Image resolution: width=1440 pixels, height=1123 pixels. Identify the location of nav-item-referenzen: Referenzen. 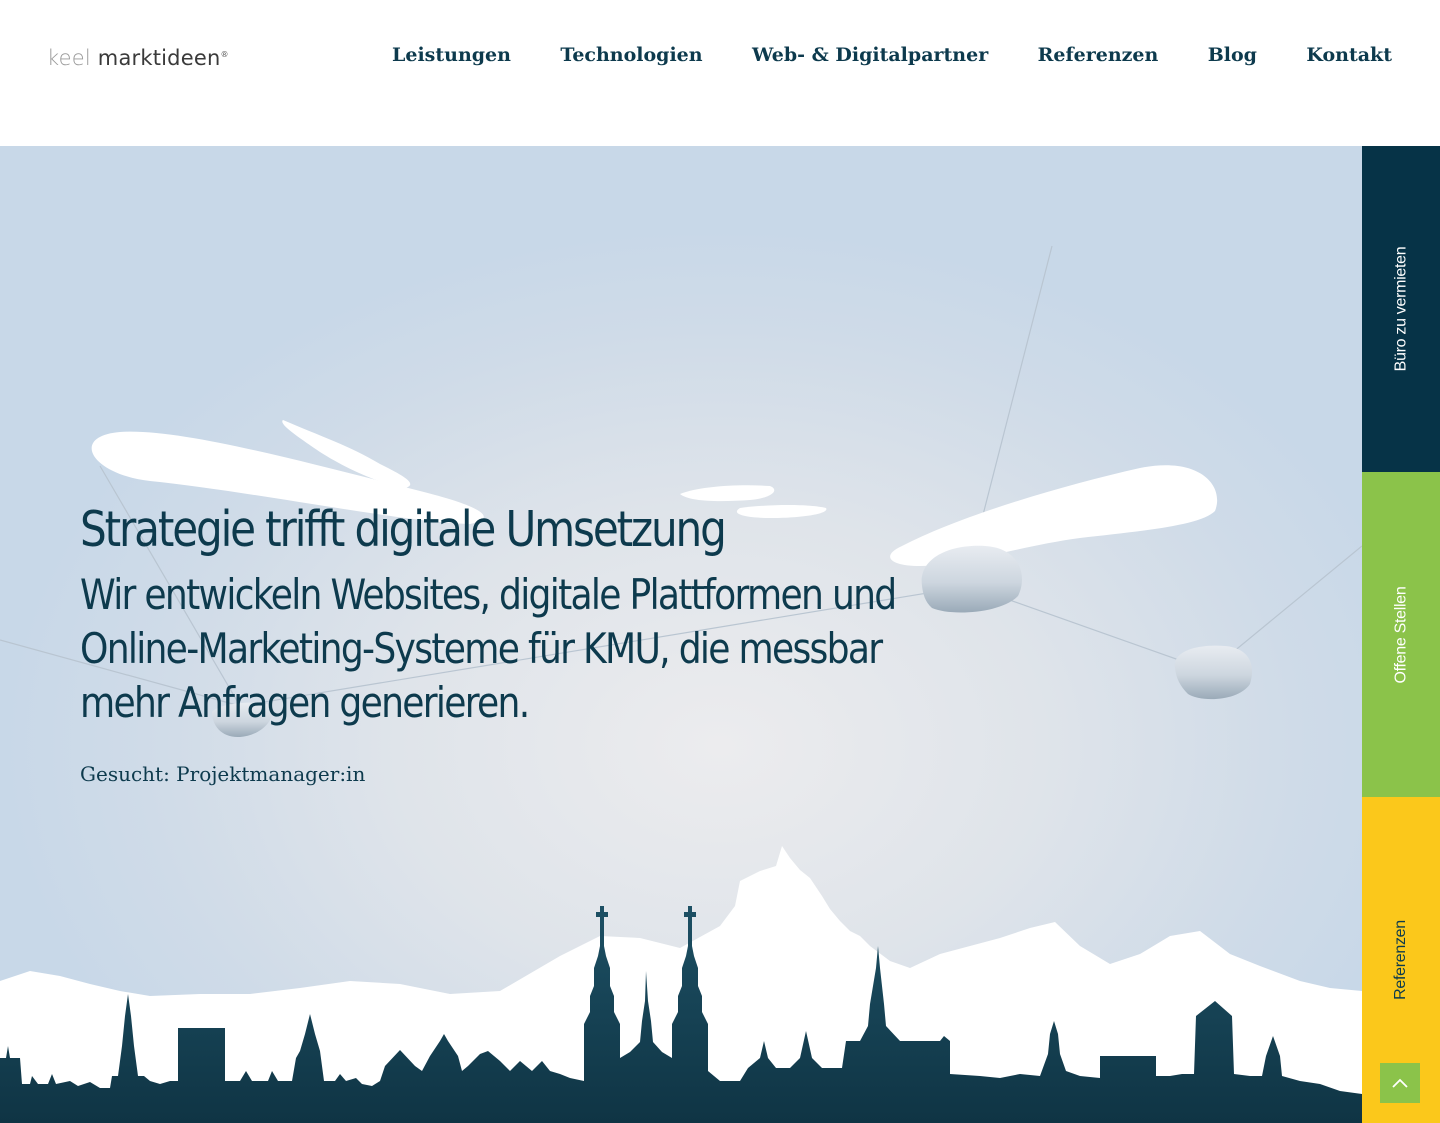
(1098, 55).